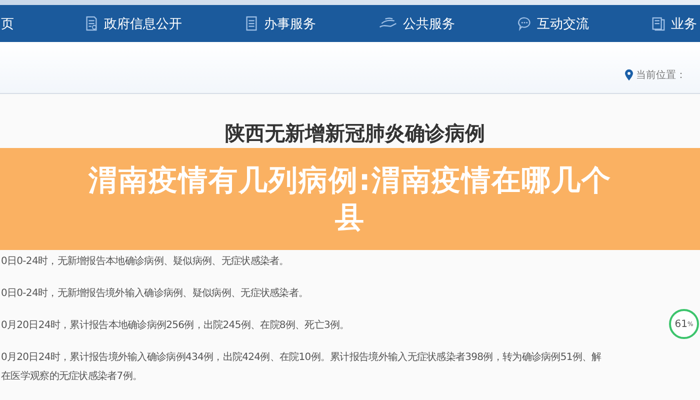  I want to click on banner-title: 渭南疫情有几列病例:渭南疫情在哪几个, so click(350, 180).